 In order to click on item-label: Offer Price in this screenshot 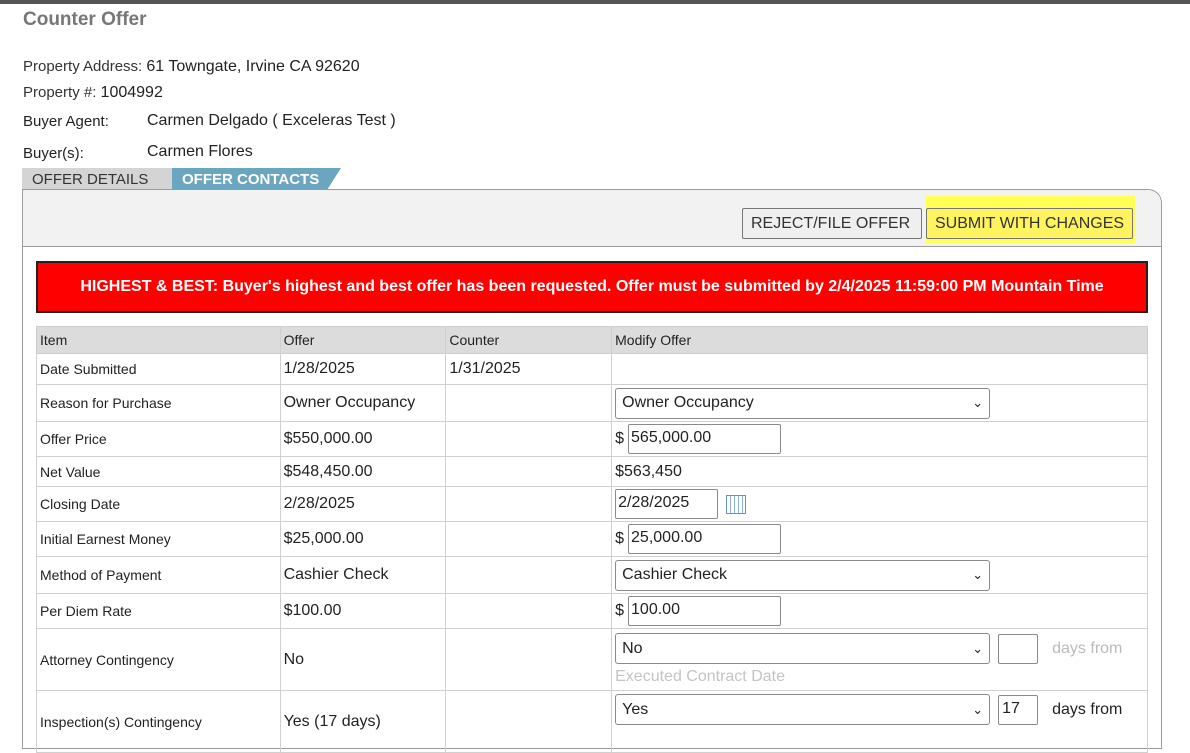, I will do `click(158, 439)`.